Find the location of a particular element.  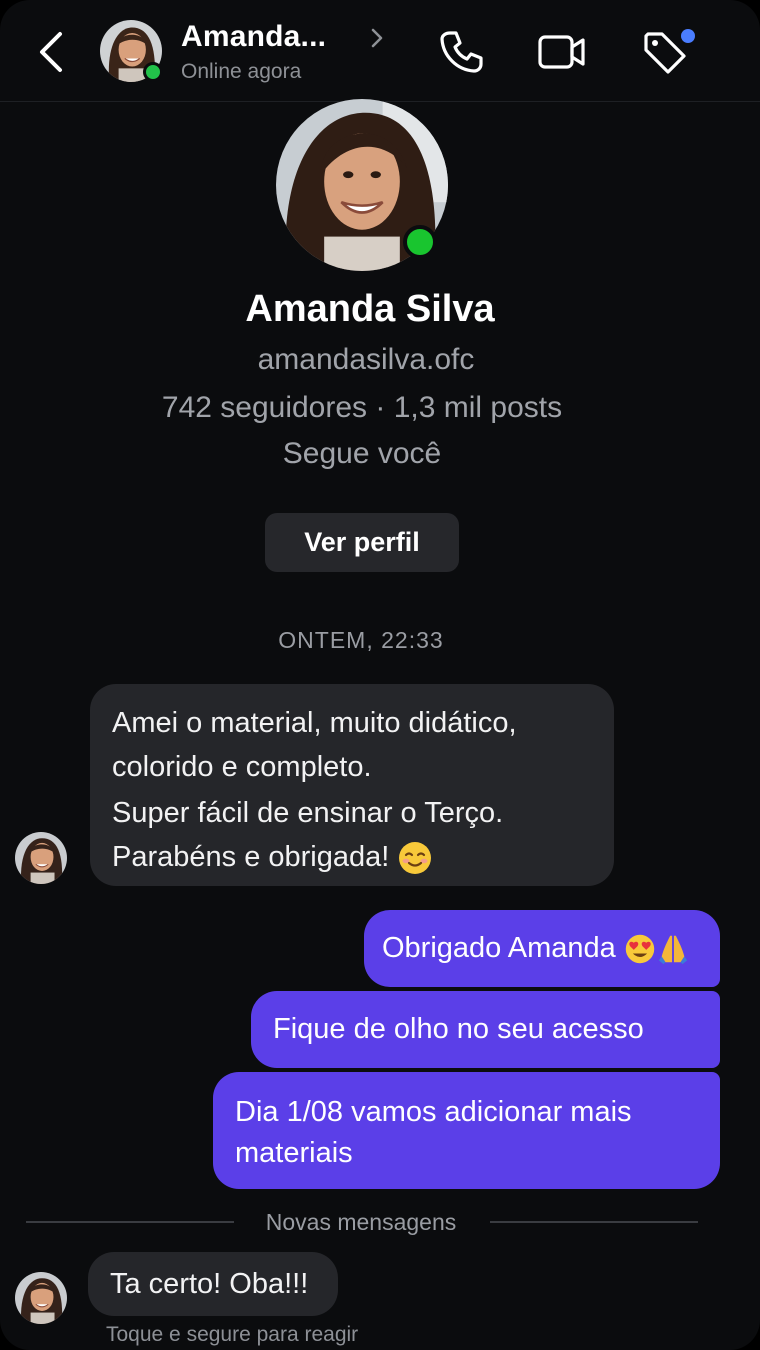

message-line: colorido e completo. is located at coordinates (242, 767).